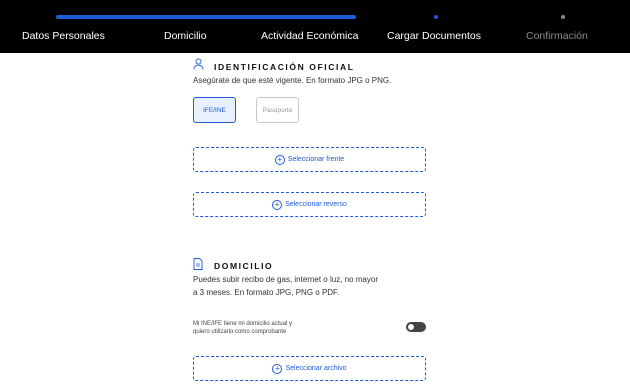 Image resolution: width=630 pixels, height=390 pixels. I want to click on select-file-label: Seleccionar archivo, so click(316, 368).